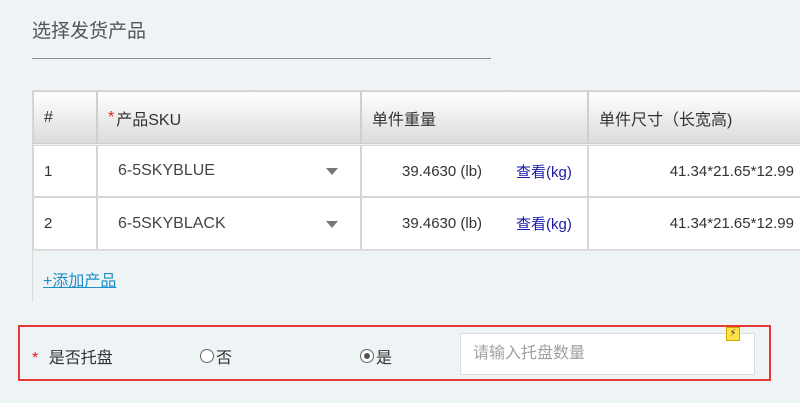  I want to click on header-weight-label: 单件重量, so click(404, 120).